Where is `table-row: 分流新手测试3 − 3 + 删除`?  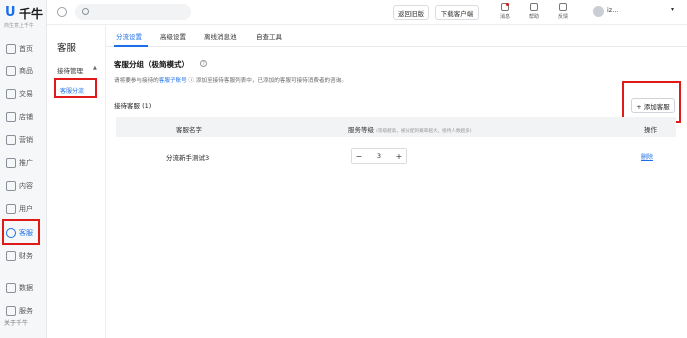 table-row: 分流新手测试3 − 3 + 删除 is located at coordinates (396, 157).